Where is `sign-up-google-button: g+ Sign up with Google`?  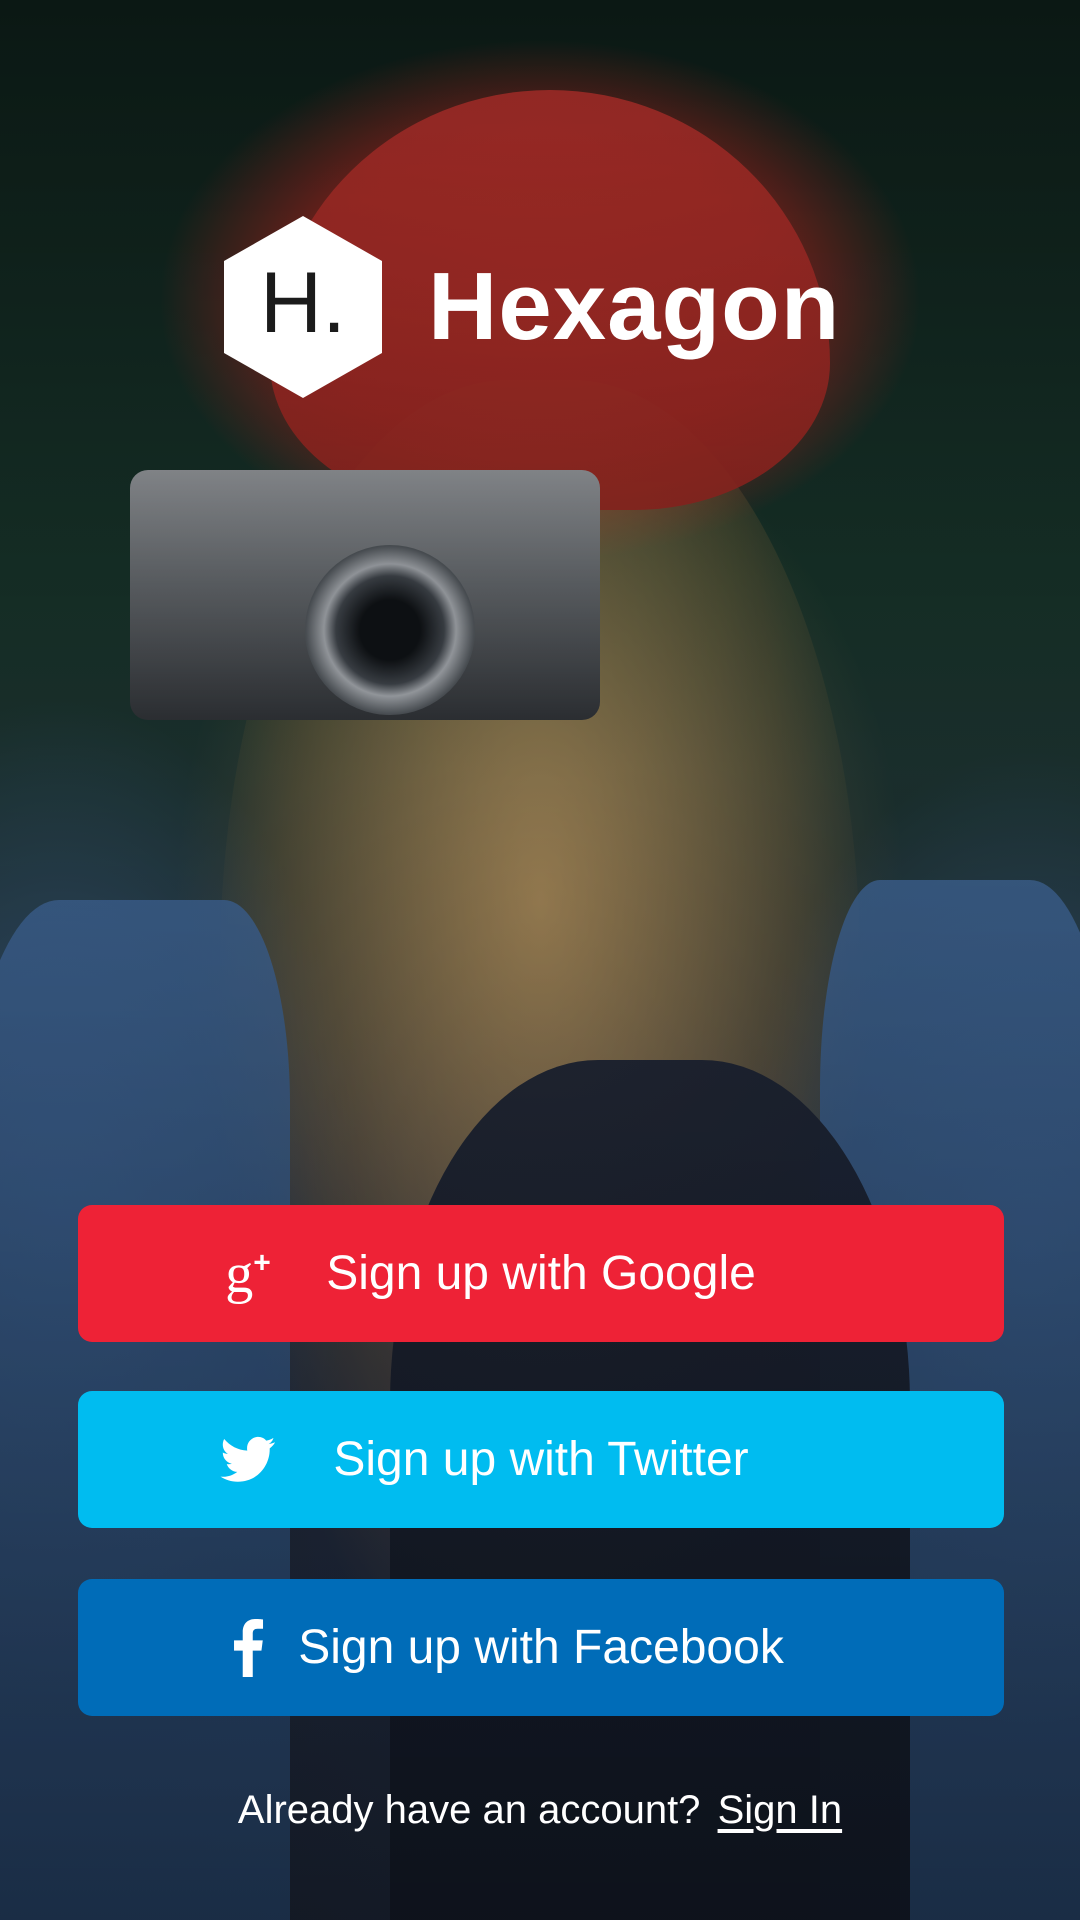
sign-up-google-button: g+ Sign up with Google is located at coordinates (541, 1273).